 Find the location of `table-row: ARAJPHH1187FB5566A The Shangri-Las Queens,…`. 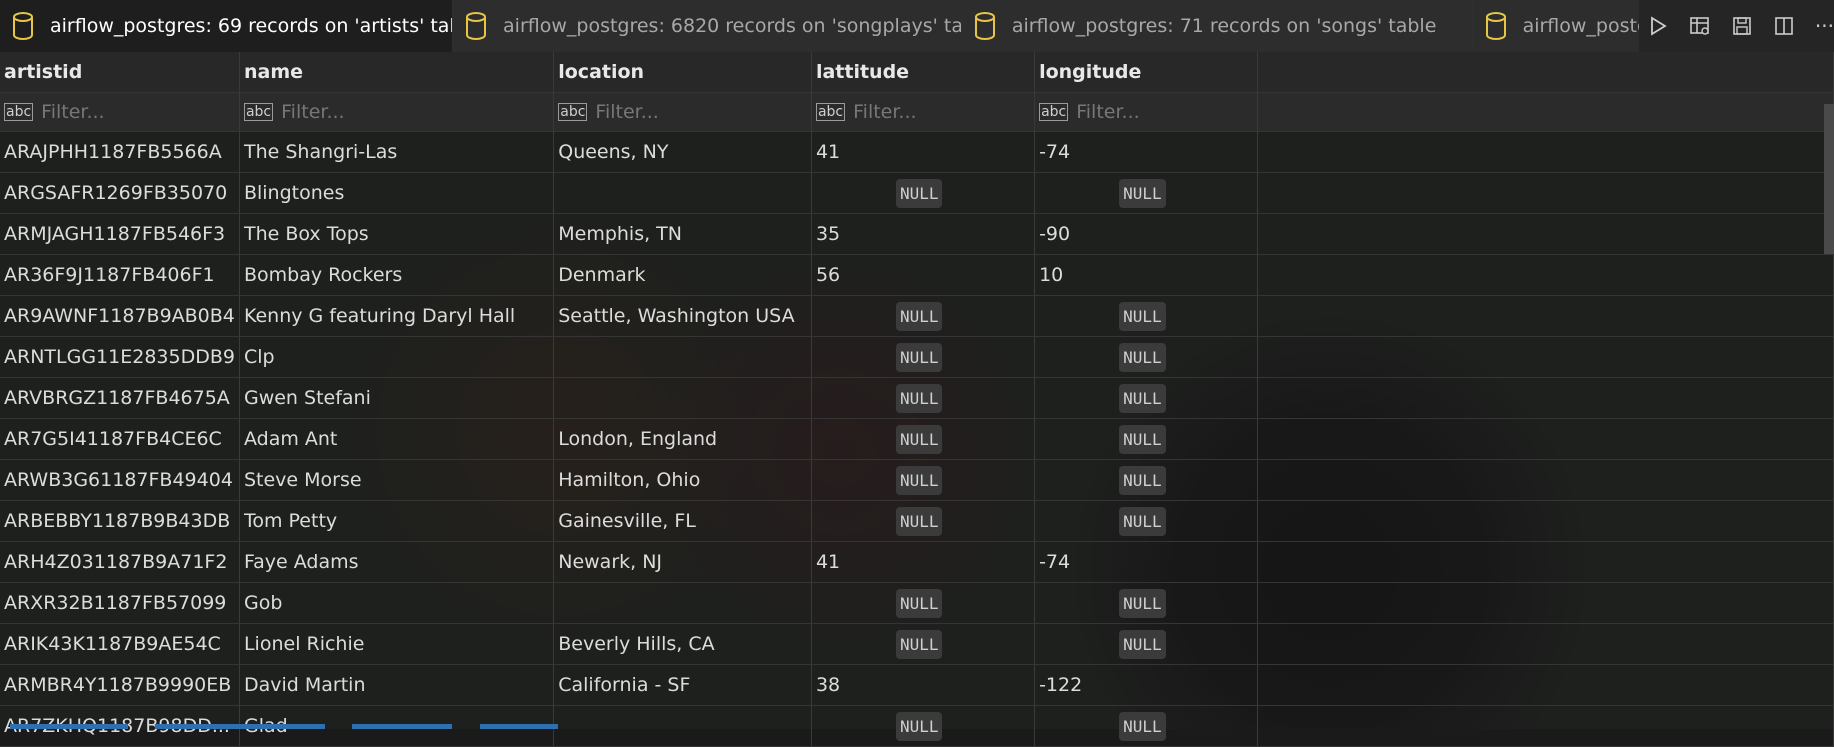

table-row: ARAJPHH1187FB5566A The Shangri-Las Queens,… is located at coordinates (917, 152).